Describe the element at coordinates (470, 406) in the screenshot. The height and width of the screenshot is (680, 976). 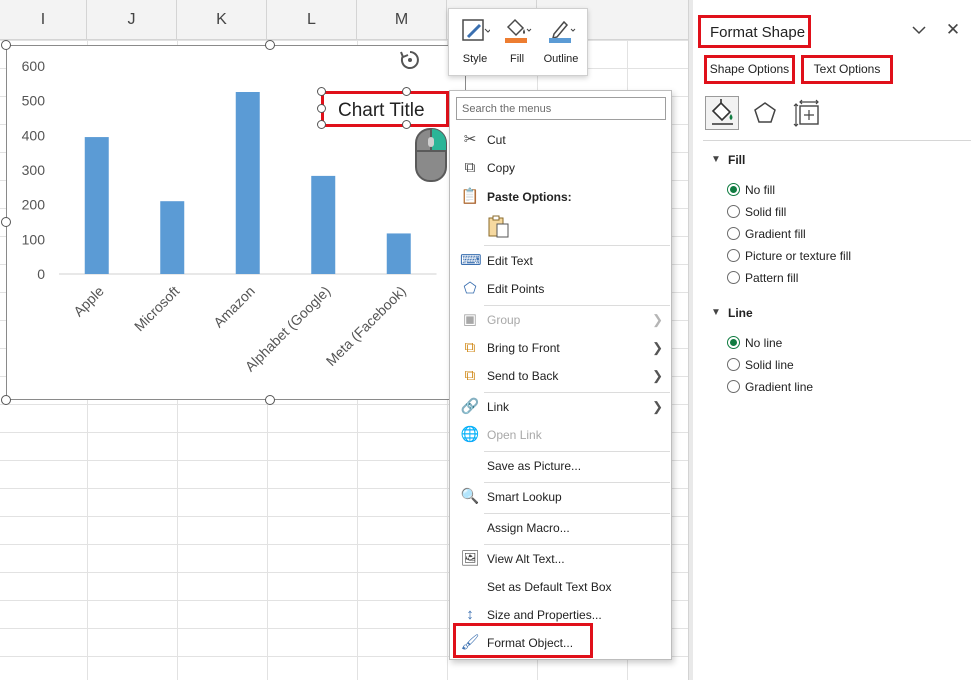
I see `link-icon: 🔗` at that location.